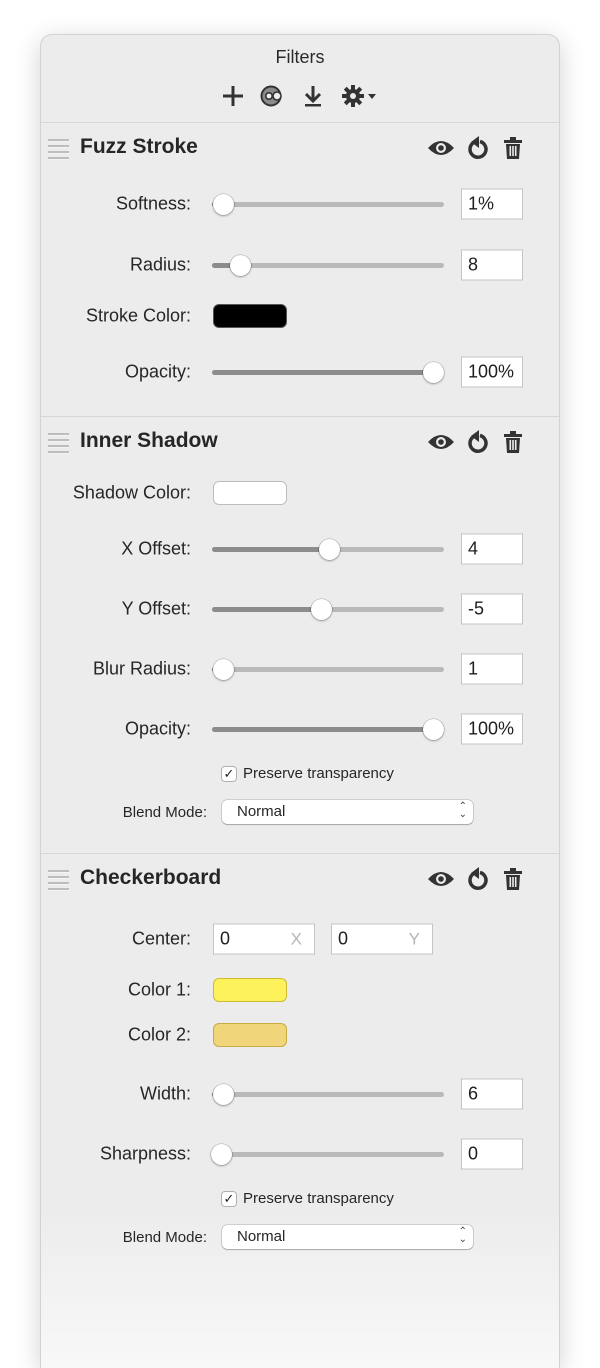 The height and width of the screenshot is (1368, 600). Describe the element at coordinates (327, 1154) in the screenshot. I see `sharpness-slider` at that location.